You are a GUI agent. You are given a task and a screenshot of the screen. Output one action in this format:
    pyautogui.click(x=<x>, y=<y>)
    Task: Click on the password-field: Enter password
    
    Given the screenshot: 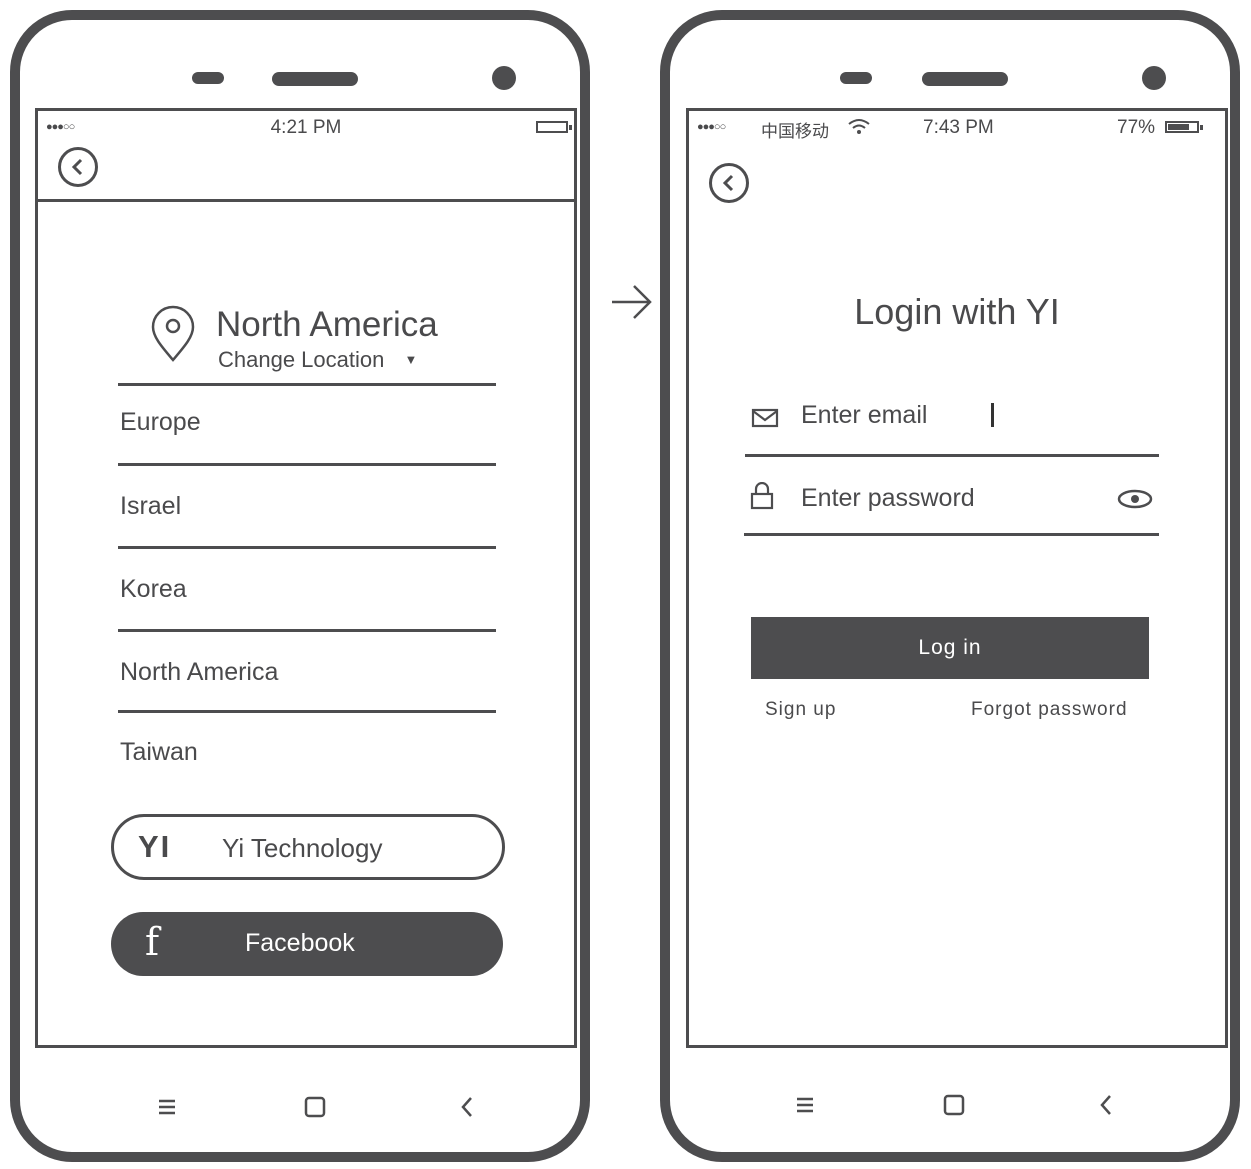 What is the action you would take?
    pyautogui.click(x=951, y=498)
    